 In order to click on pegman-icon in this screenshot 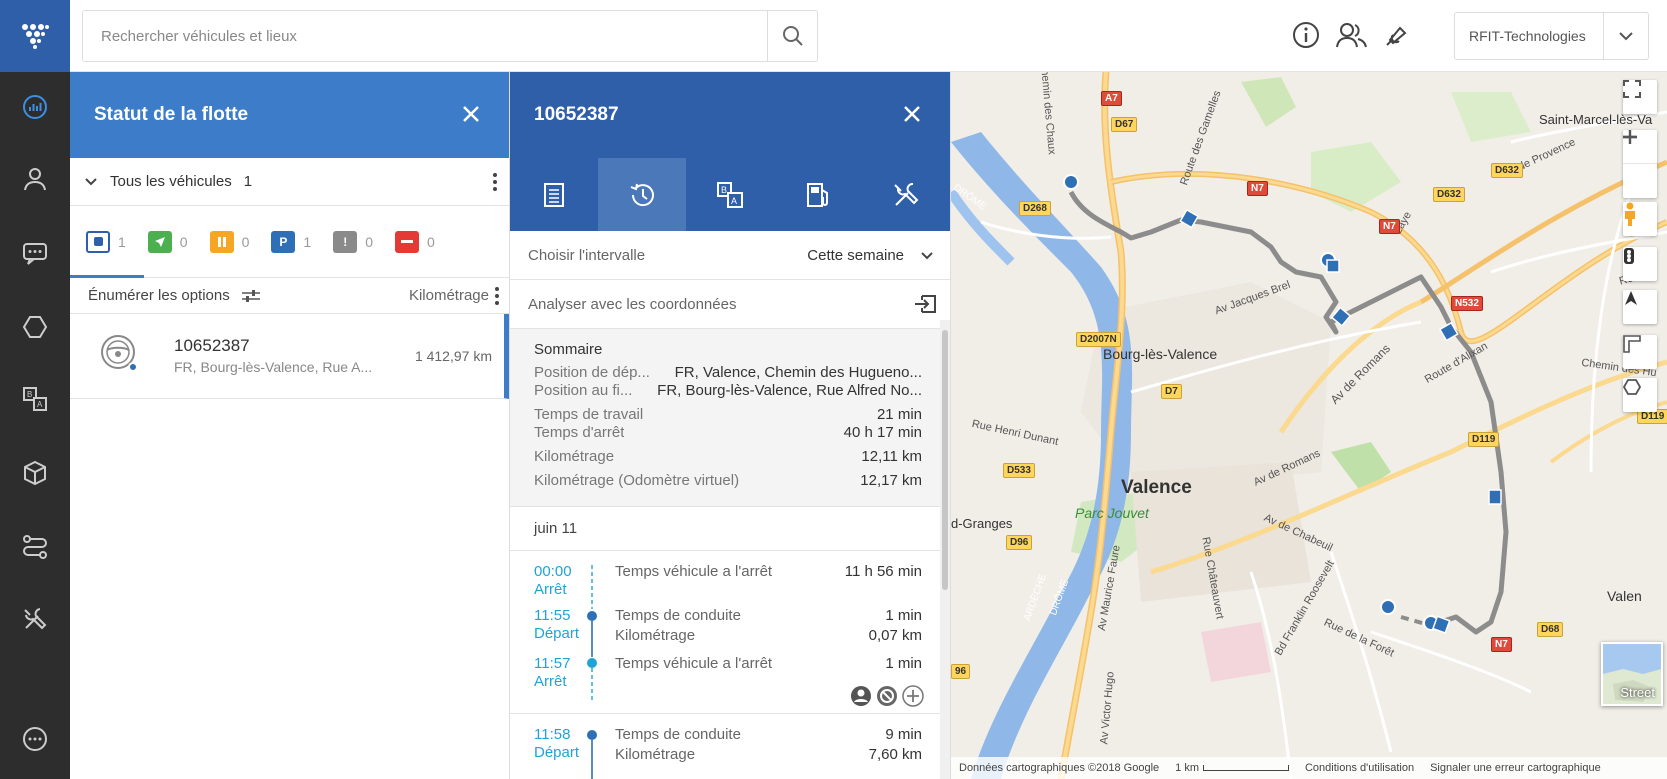, I will do `click(1630, 214)`.